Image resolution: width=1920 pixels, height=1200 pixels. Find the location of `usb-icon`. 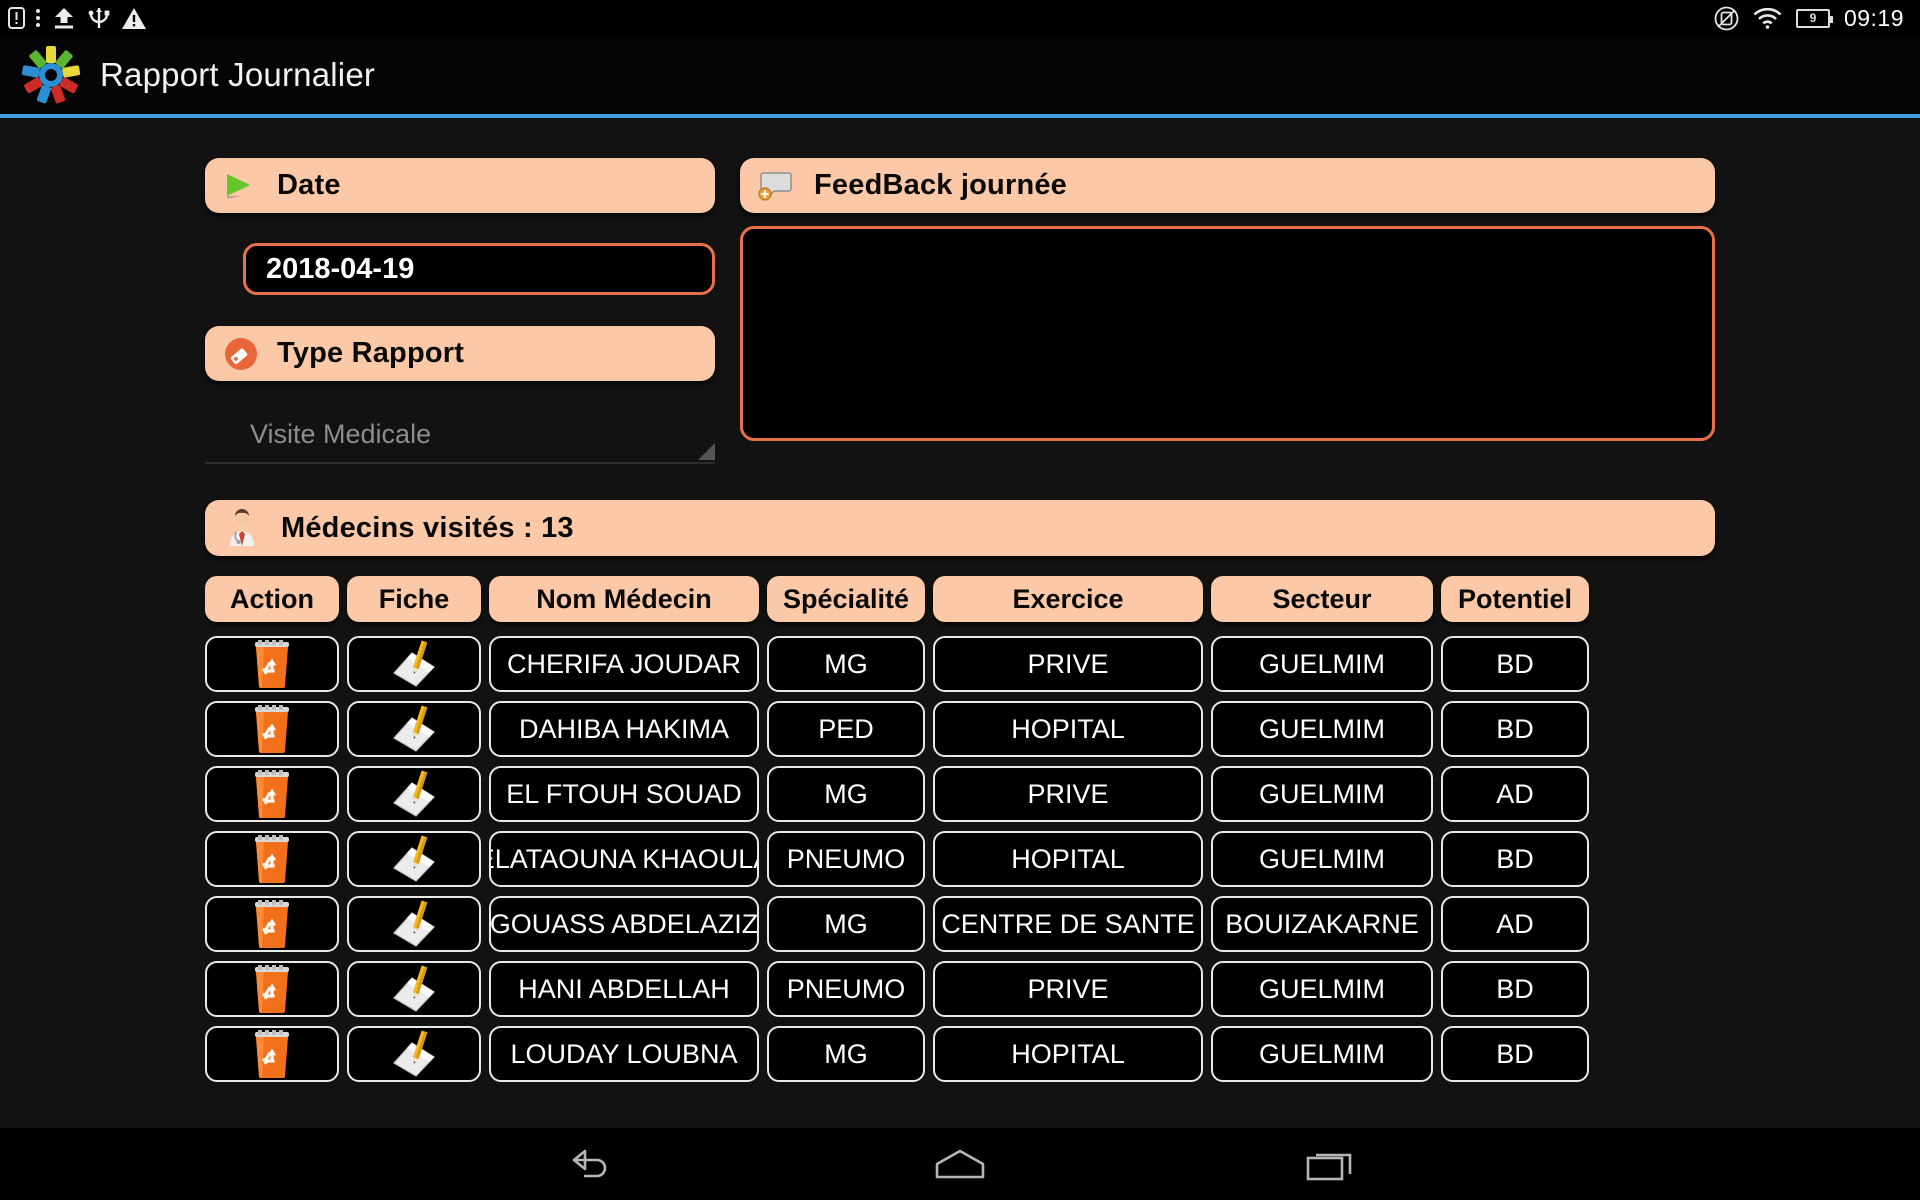

usb-icon is located at coordinates (99, 18).